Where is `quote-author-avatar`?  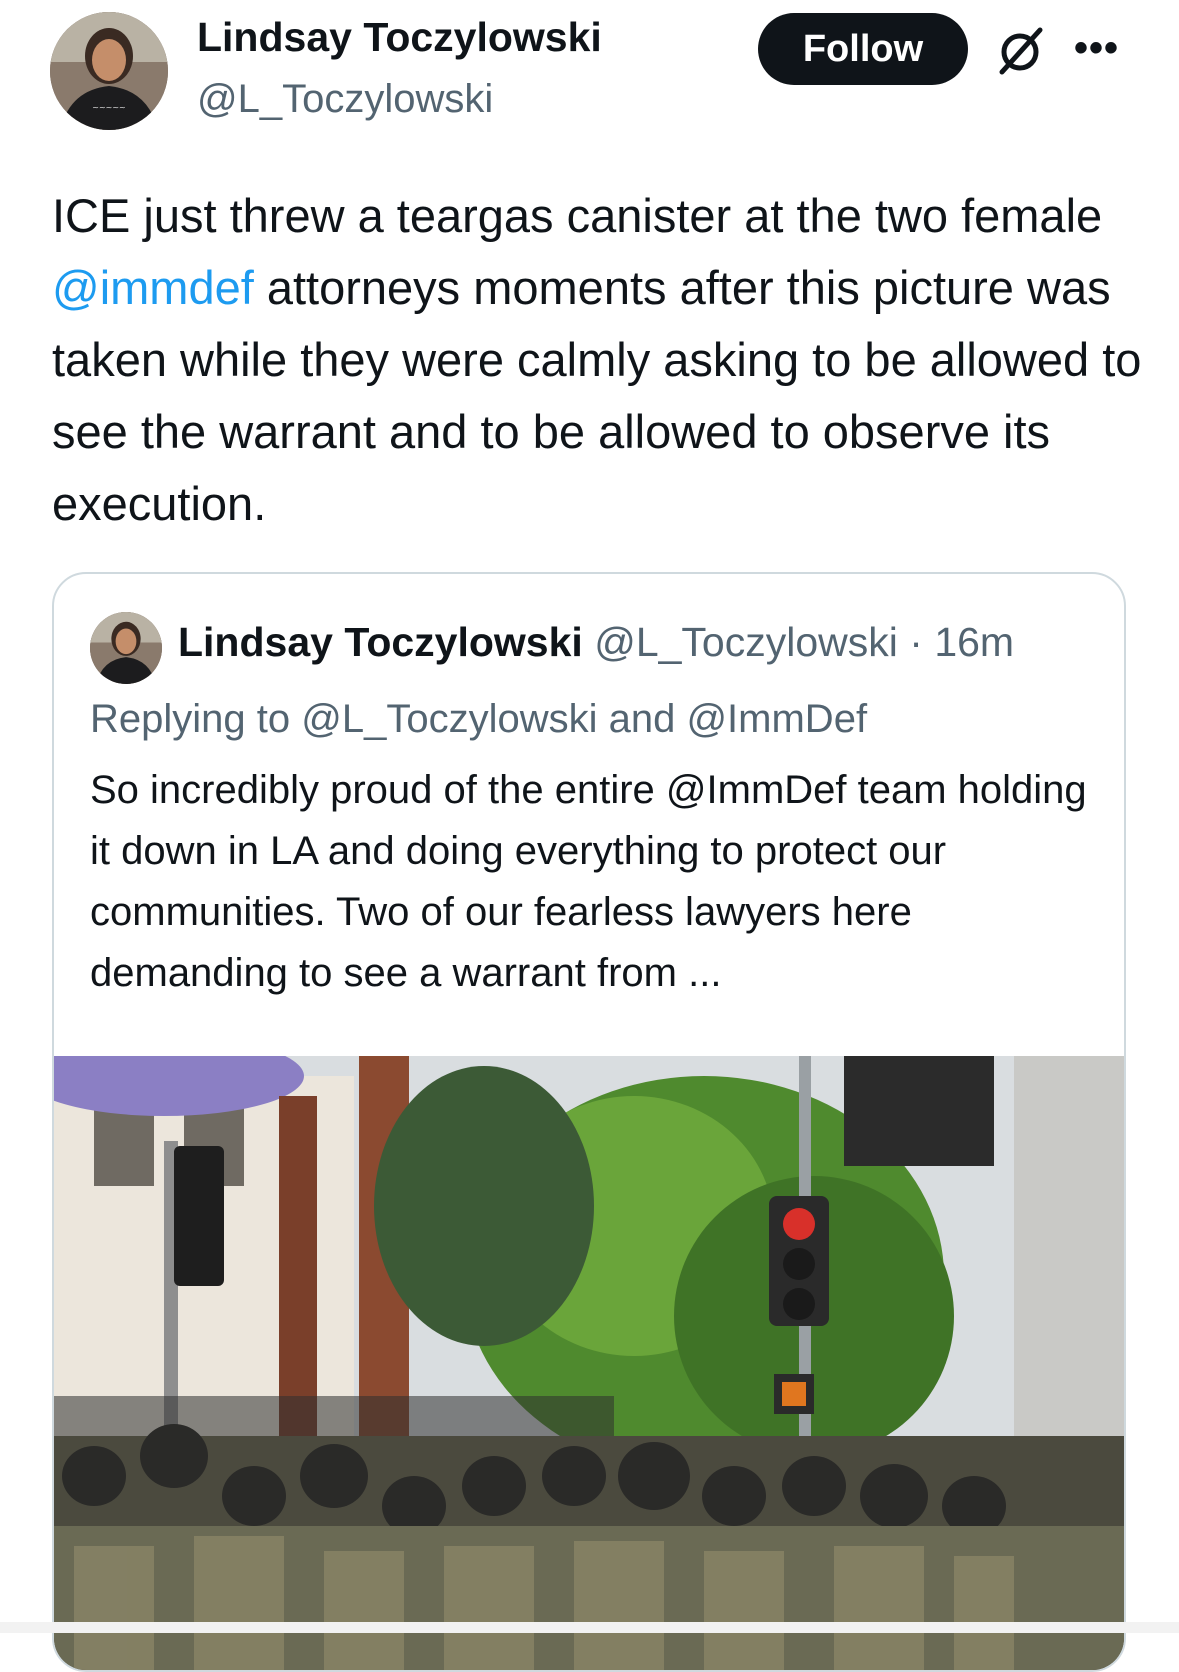
quote-author-avatar is located at coordinates (126, 648).